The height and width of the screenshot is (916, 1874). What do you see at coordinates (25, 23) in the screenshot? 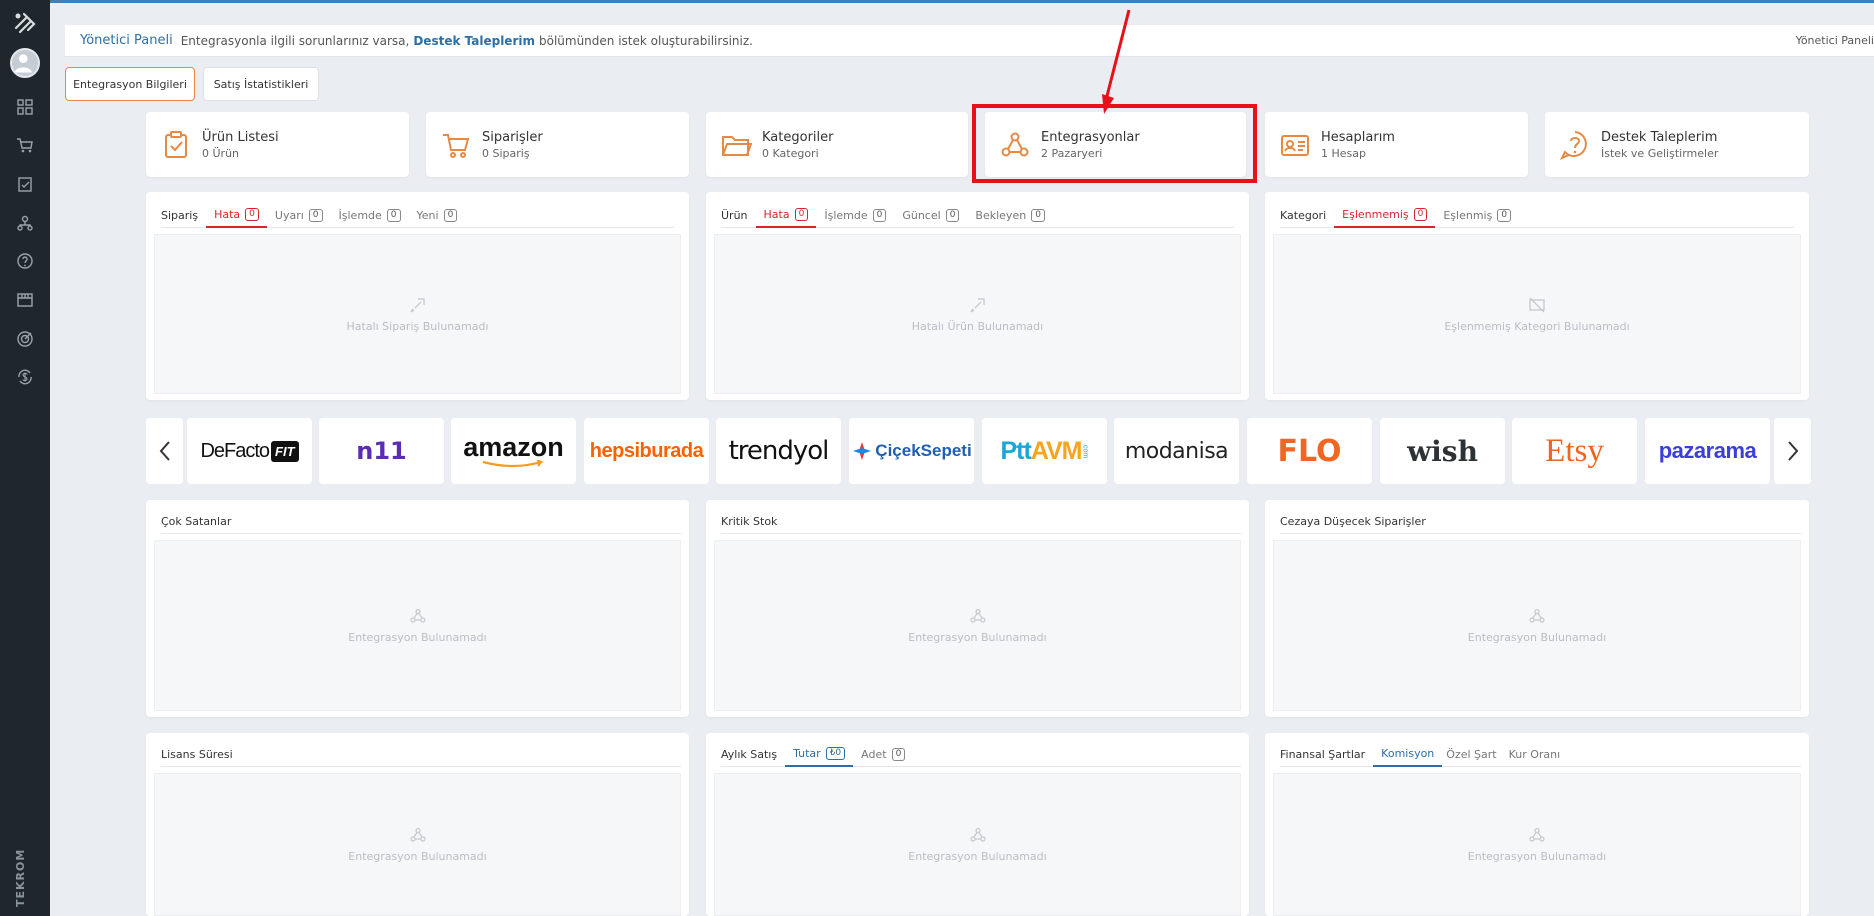
I see `app-logo-icon` at bounding box center [25, 23].